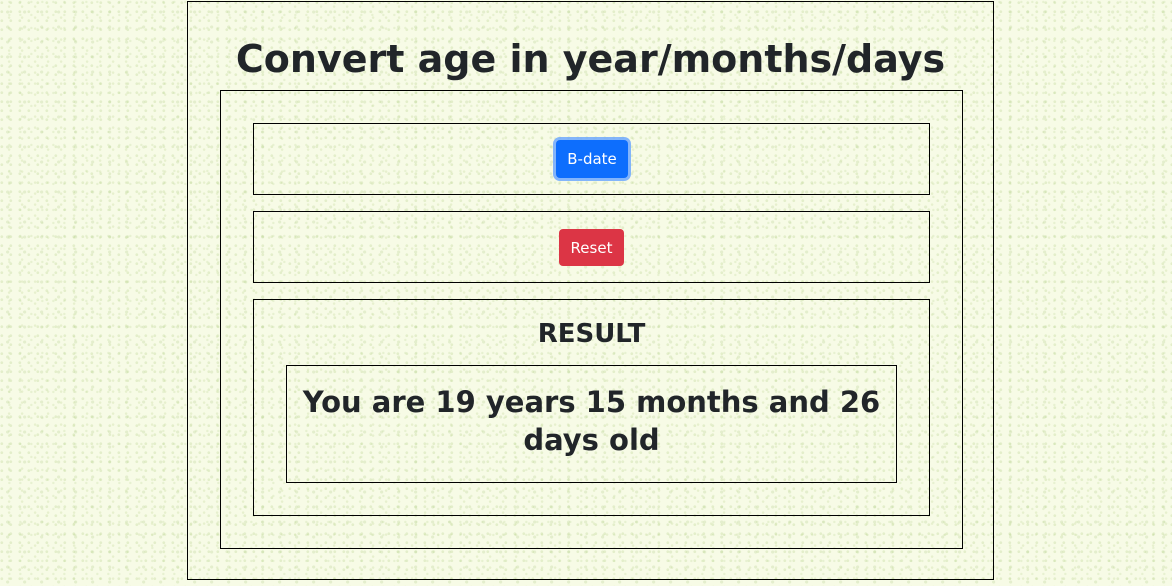 The image size is (1172, 586). Describe the element at coordinates (591, 334) in the screenshot. I see `result-heading: RESULT` at that location.